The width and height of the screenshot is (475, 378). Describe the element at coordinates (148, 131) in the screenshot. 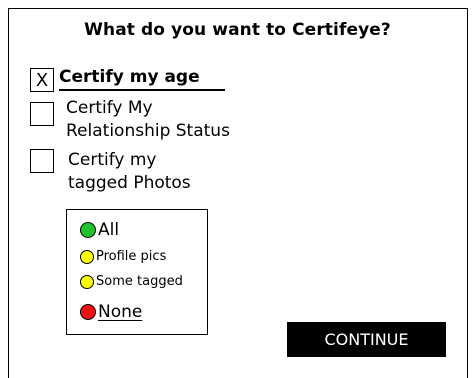

I see `option-label-line: Relationship Status` at that location.